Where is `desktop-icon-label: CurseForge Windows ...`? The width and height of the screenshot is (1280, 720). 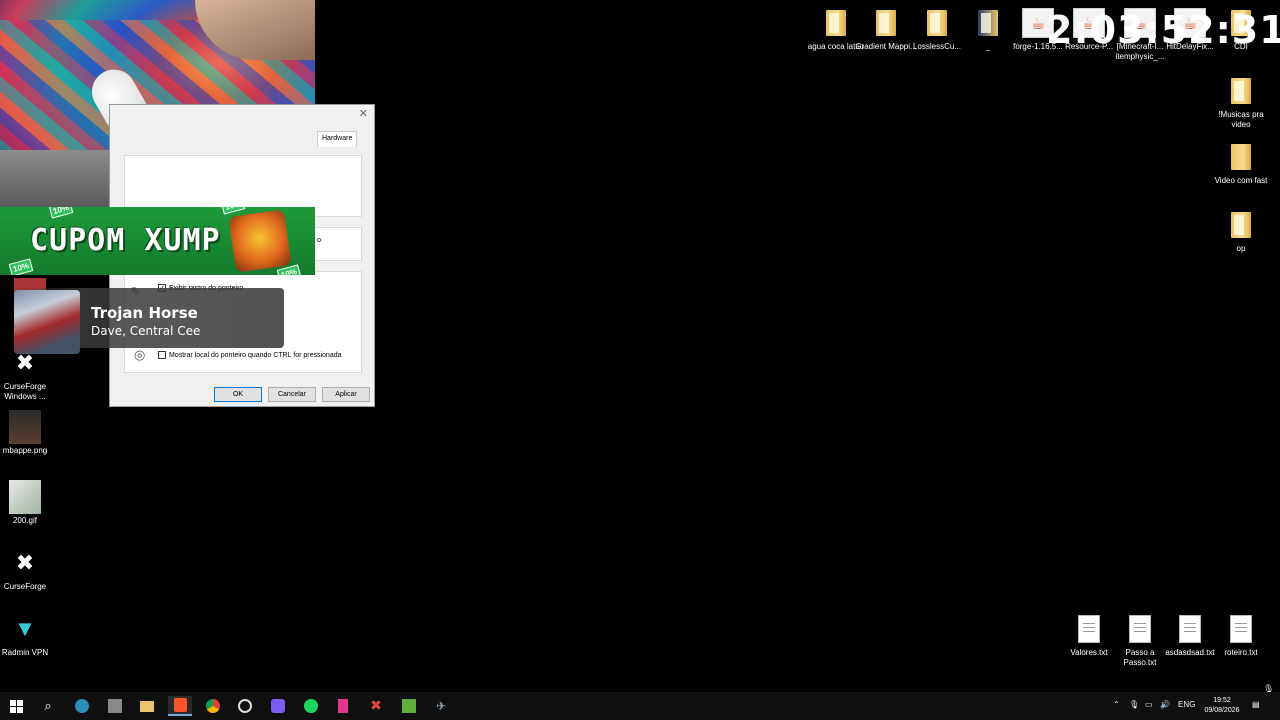
desktop-icon-label: CurseForge Windows ... is located at coordinates (25, 391).